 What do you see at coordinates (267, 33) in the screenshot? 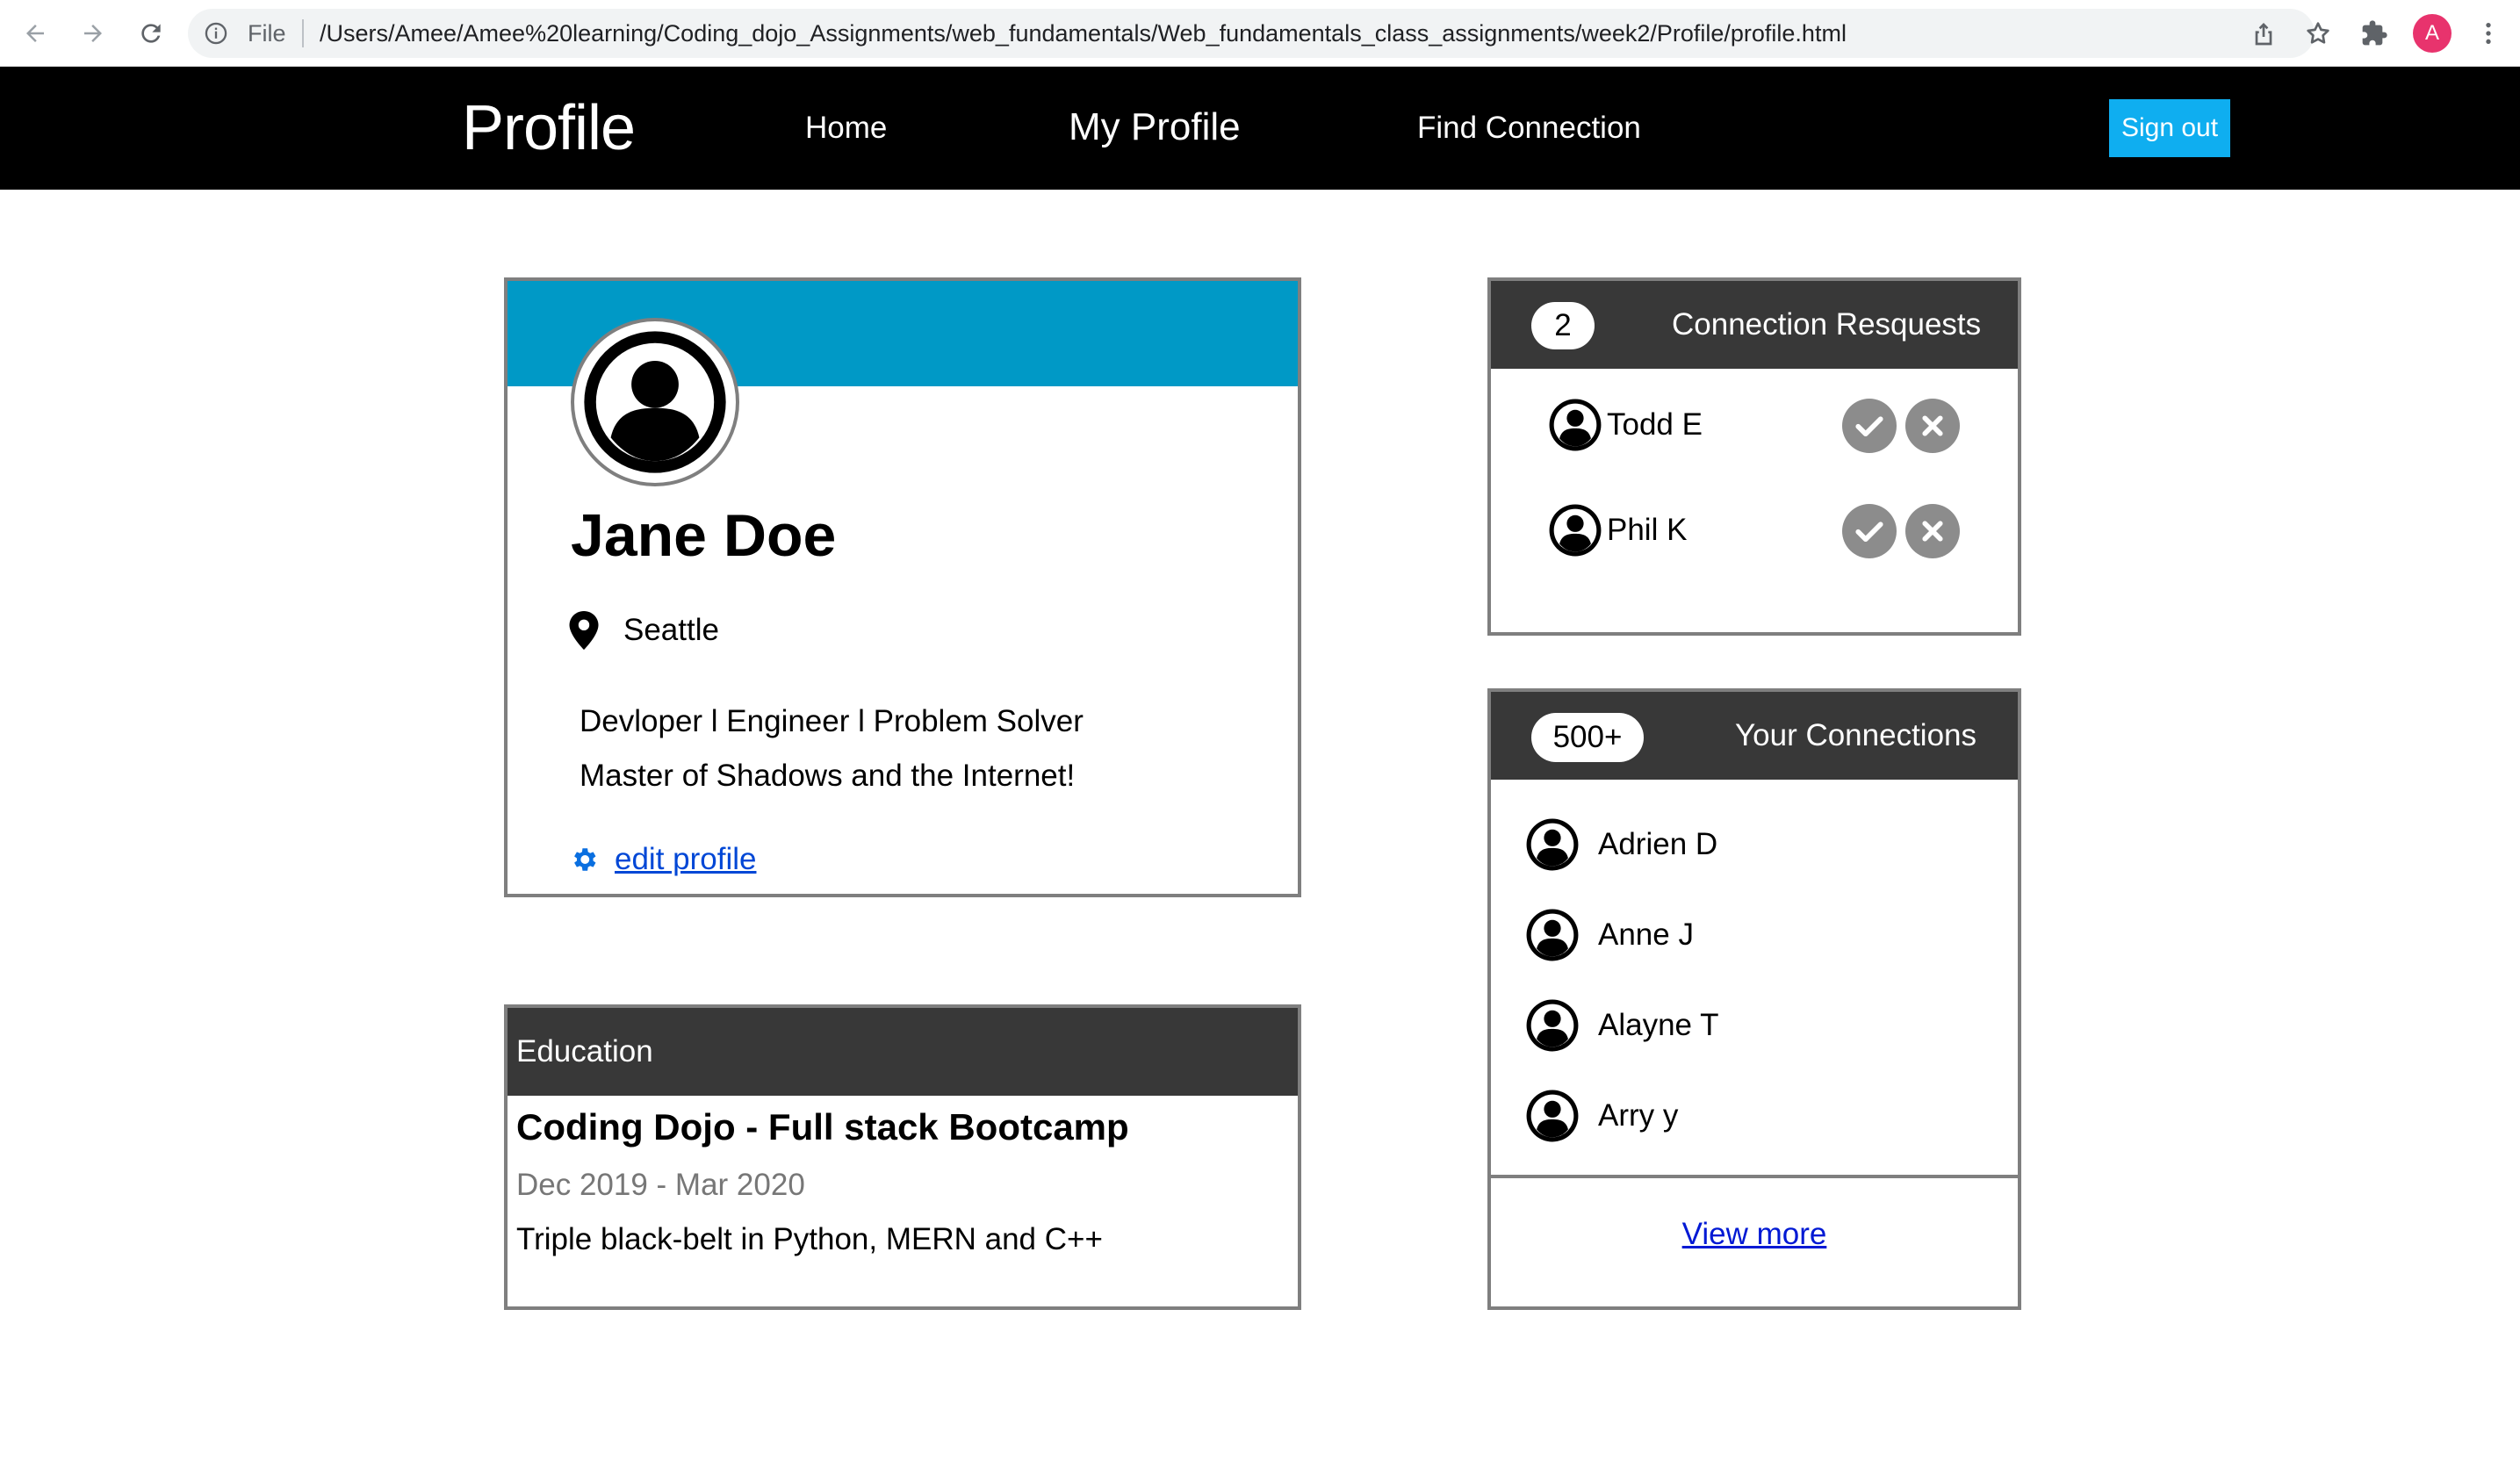
I see `url-scheme-label: File` at bounding box center [267, 33].